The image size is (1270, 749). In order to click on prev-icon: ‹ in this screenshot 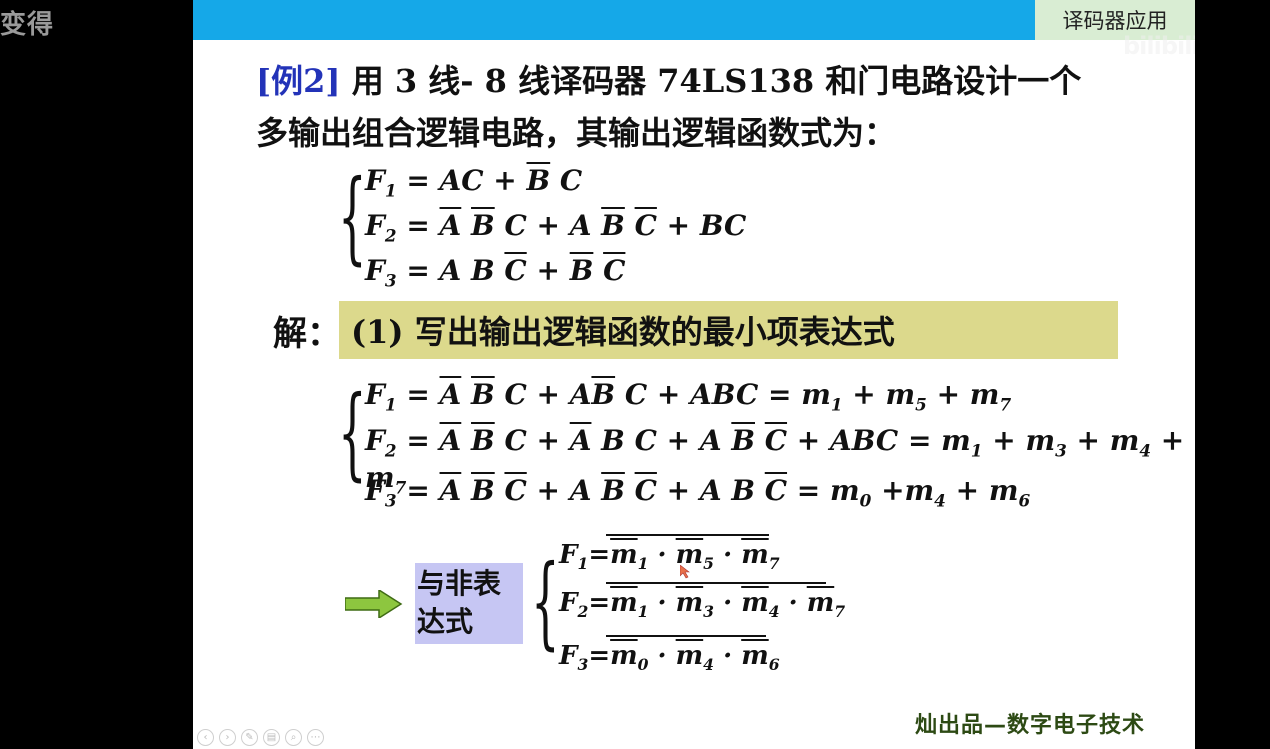, I will do `click(205, 737)`.